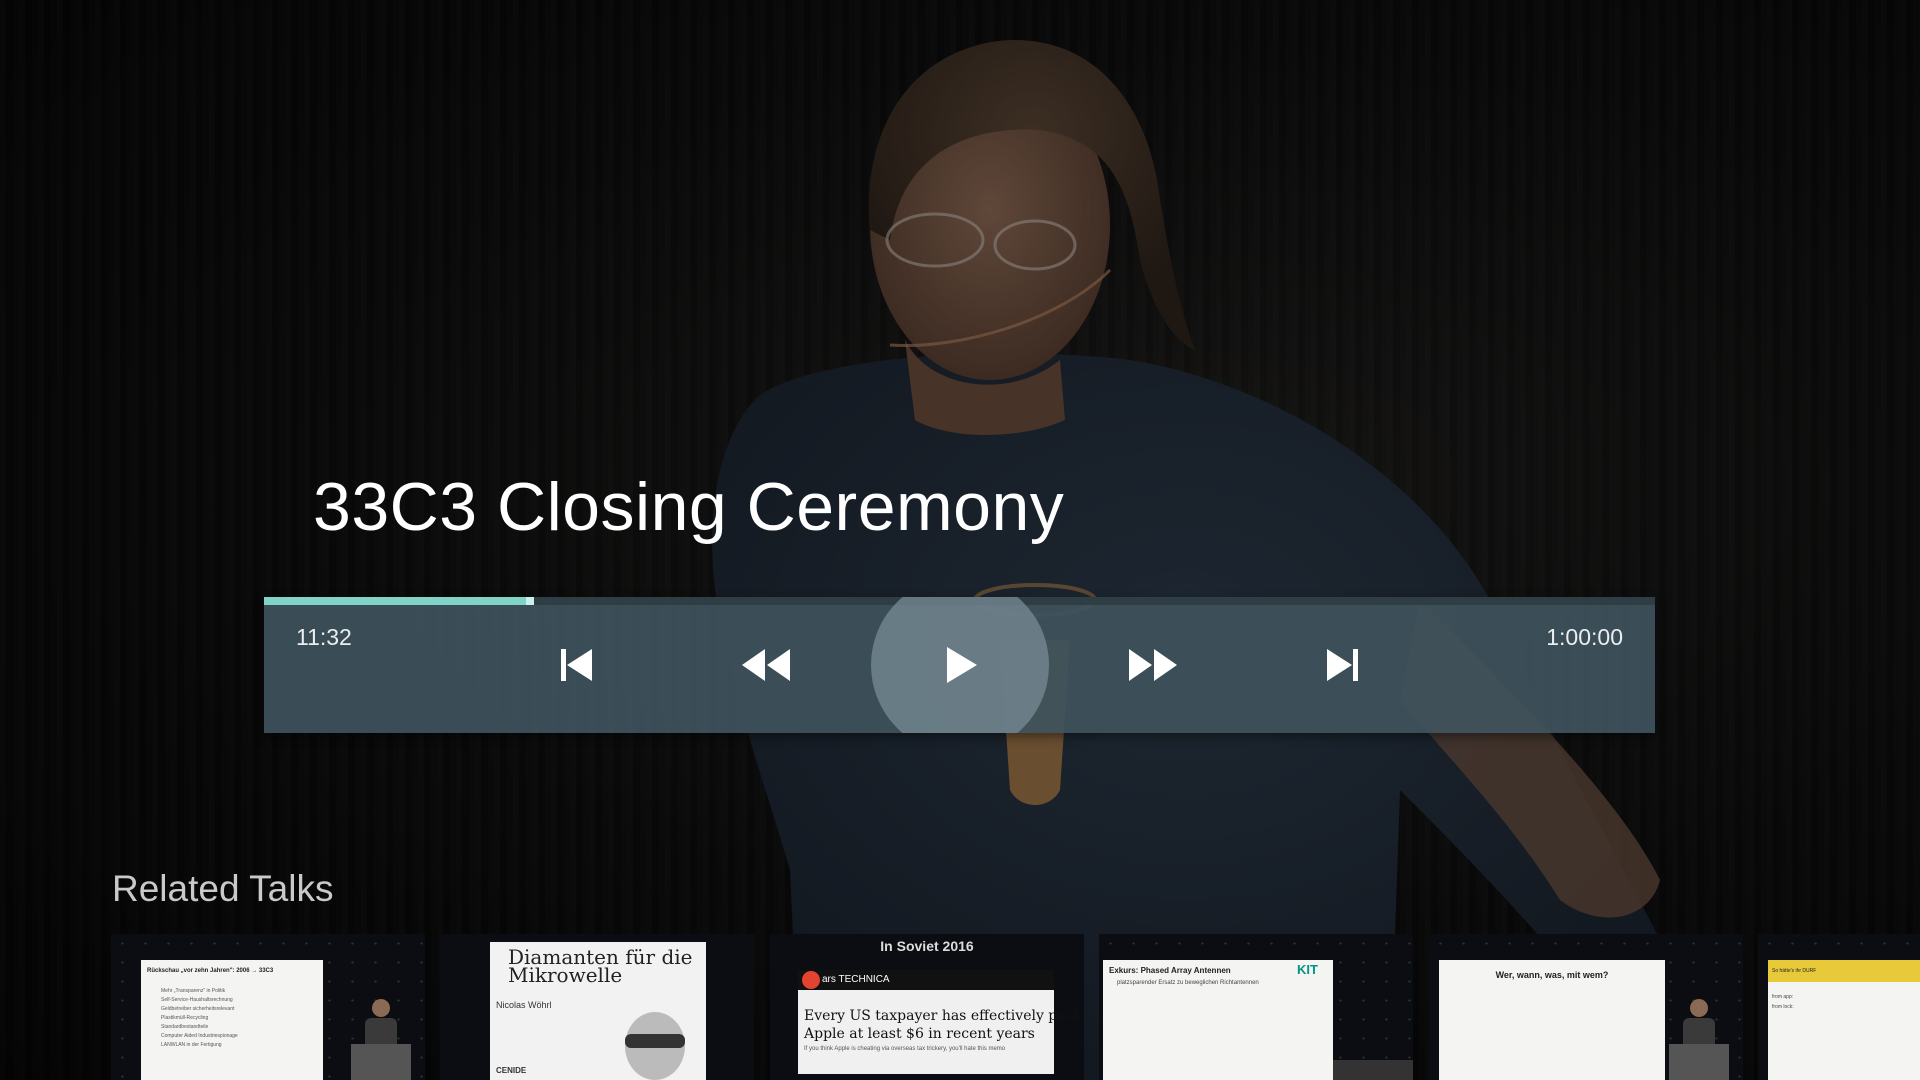 This screenshot has height=1080, width=1920. What do you see at coordinates (1794, 971) in the screenshot?
I see `thumb-slide-title: So hätte's ihr DURF` at bounding box center [1794, 971].